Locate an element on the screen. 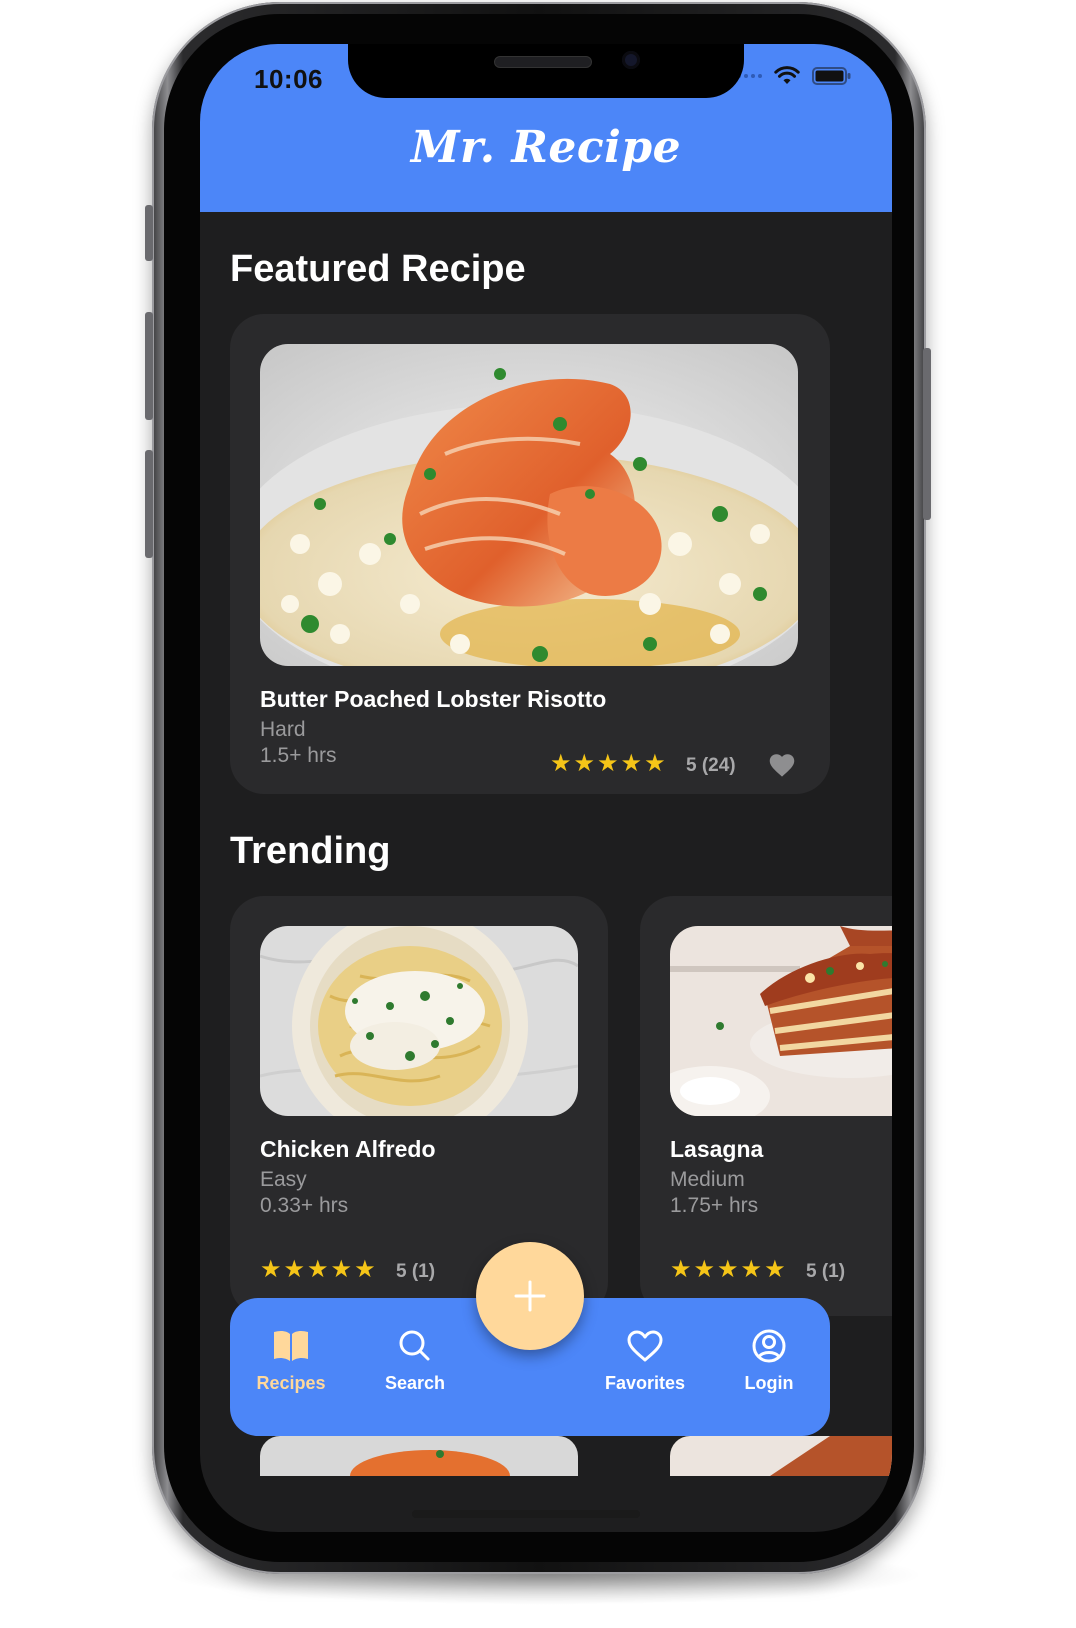 This screenshot has width=1076, height=1628. featured-recipe-rating: 5 (24) is located at coordinates (711, 765).